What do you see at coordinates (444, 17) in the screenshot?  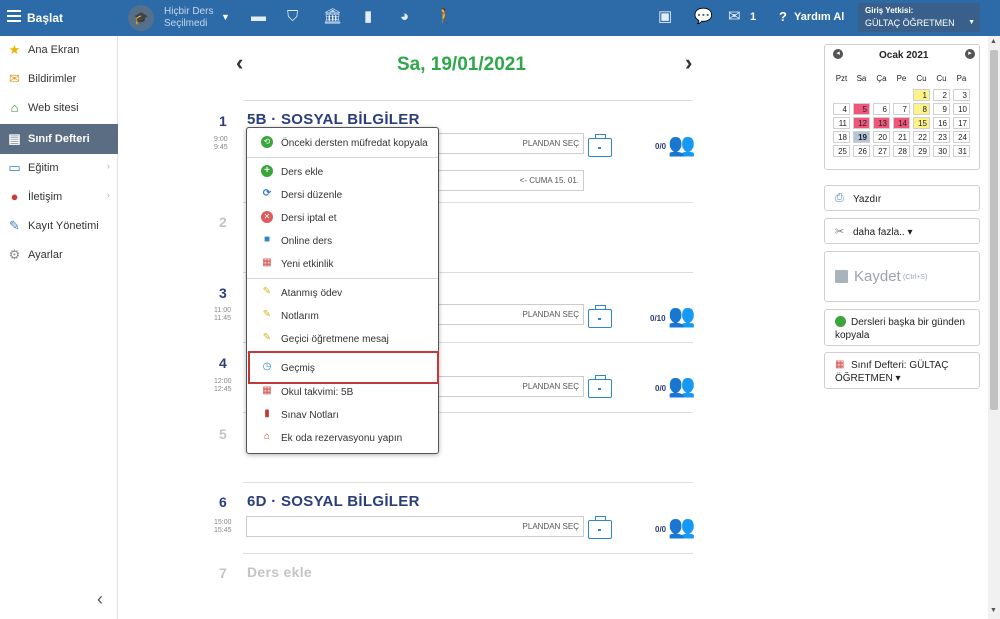 I see `walking-people-icon: 🚶` at bounding box center [444, 17].